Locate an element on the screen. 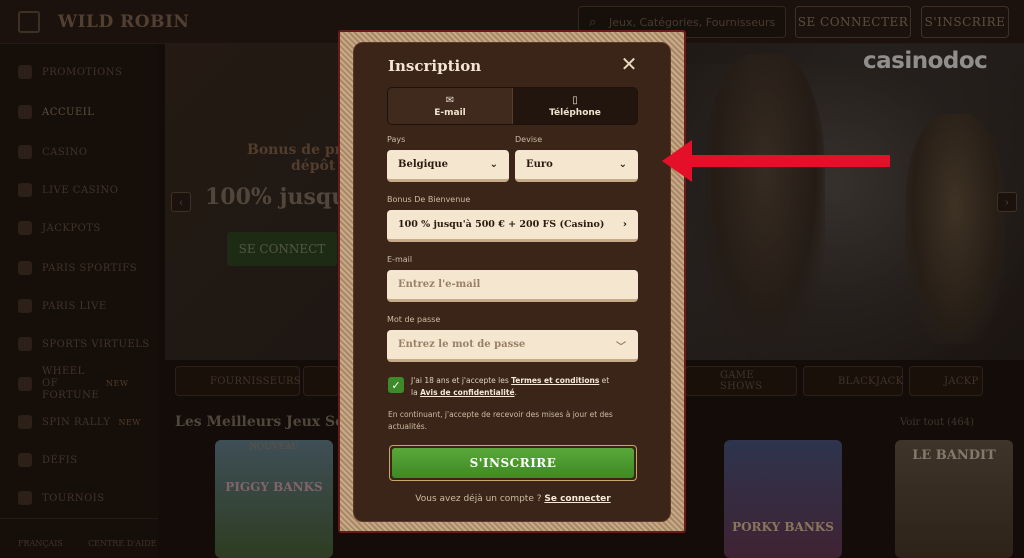 The image size is (1024, 558). login-prompt: Vous avez déjà un compte ? Se connecter is located at coordinates (513, 499).